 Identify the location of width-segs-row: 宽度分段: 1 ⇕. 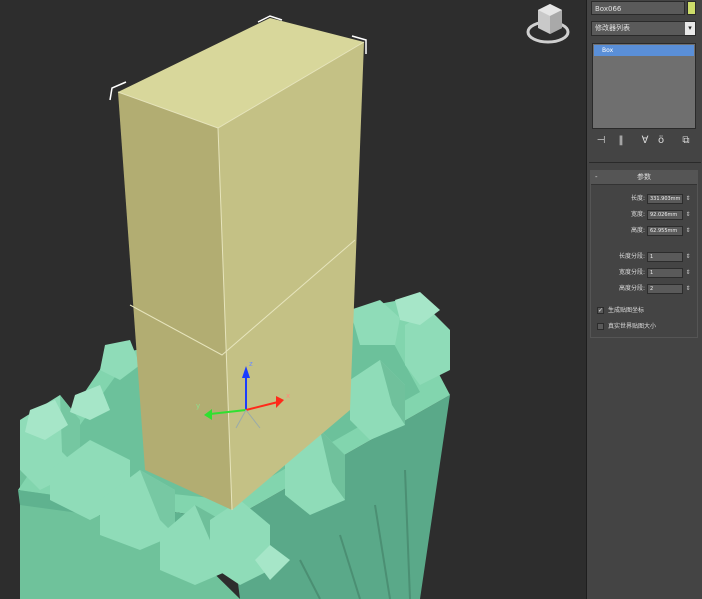
(644, 273).